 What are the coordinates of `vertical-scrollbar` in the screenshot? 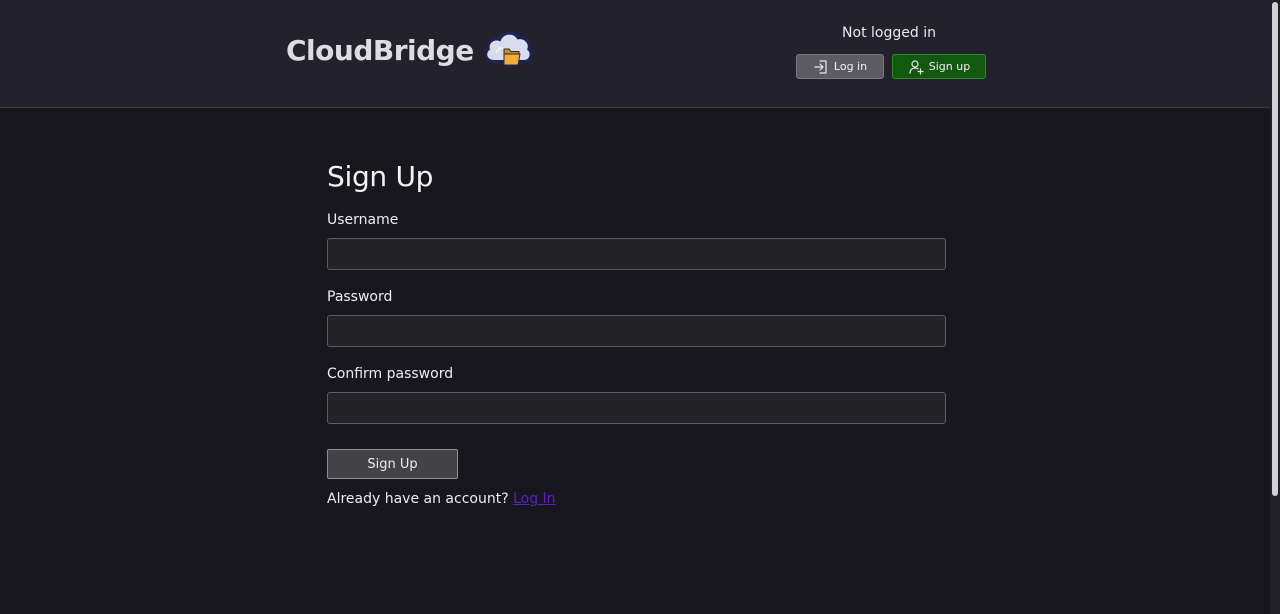 It's located at (1275, 307).